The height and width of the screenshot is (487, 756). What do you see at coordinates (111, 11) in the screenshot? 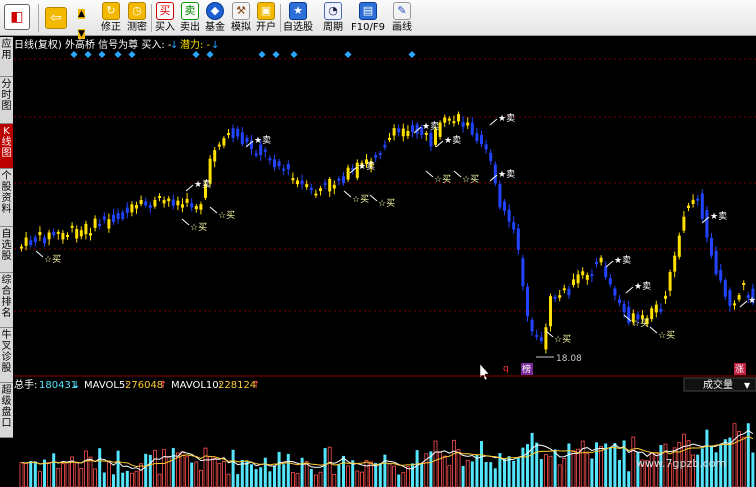
I see `refresh-icon: ↻` at bounding box center [111, 11].